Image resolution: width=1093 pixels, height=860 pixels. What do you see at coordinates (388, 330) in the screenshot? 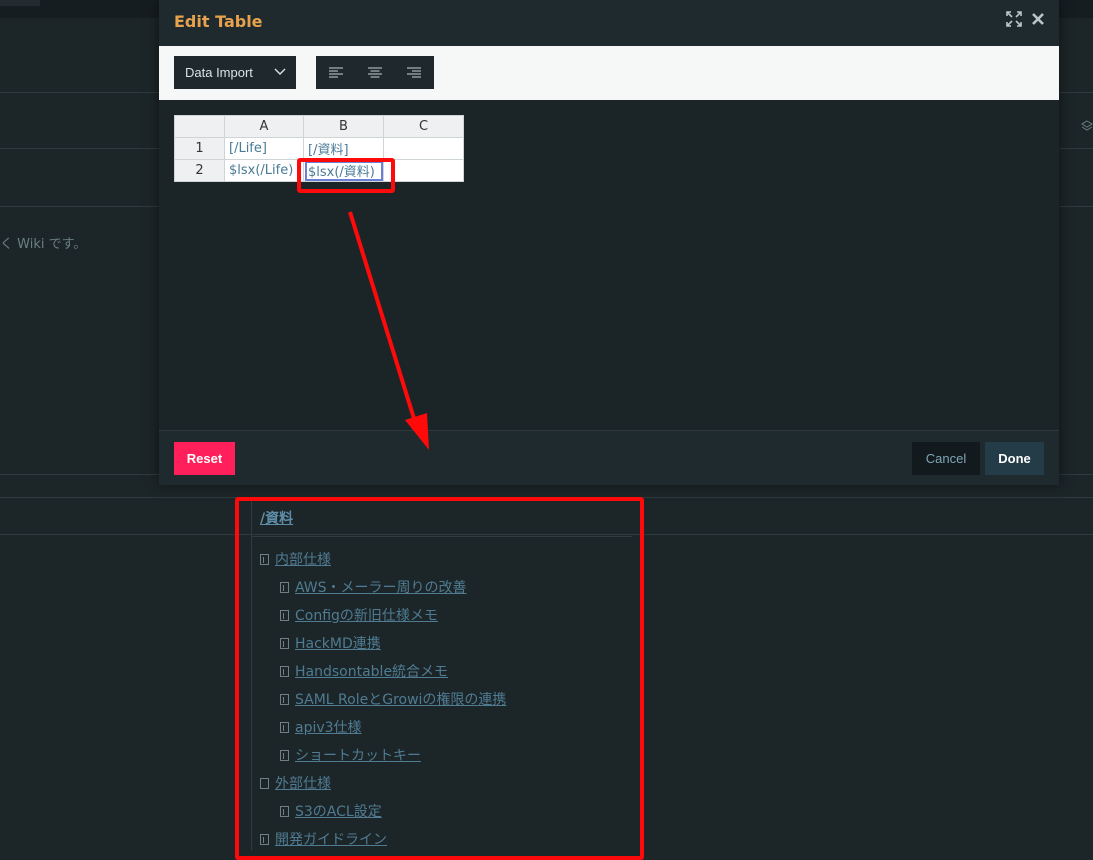
I see `annotation-arrow` at bounding box center [388, 330].